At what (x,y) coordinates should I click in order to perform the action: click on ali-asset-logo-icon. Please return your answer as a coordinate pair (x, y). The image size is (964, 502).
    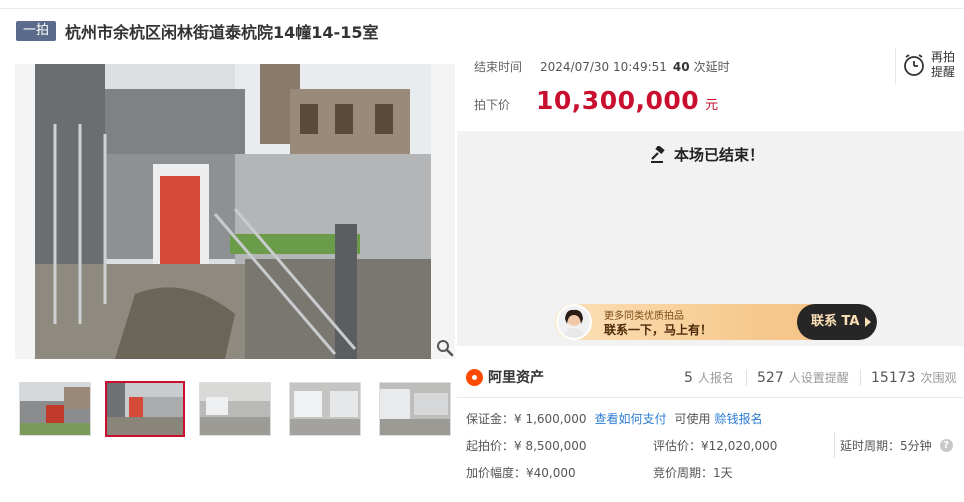
    Looking at the image, I should click on (474, 377).